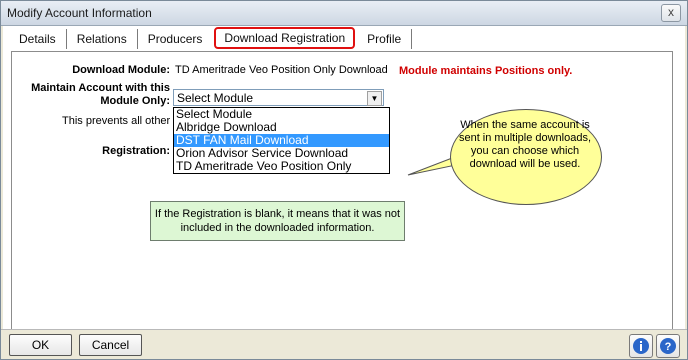 Image resolution: width=688 pixels, height=360 pixels. Describe the element at coordinates (40, 345) in the screenshot. I see `ok-button: OK` at that location.